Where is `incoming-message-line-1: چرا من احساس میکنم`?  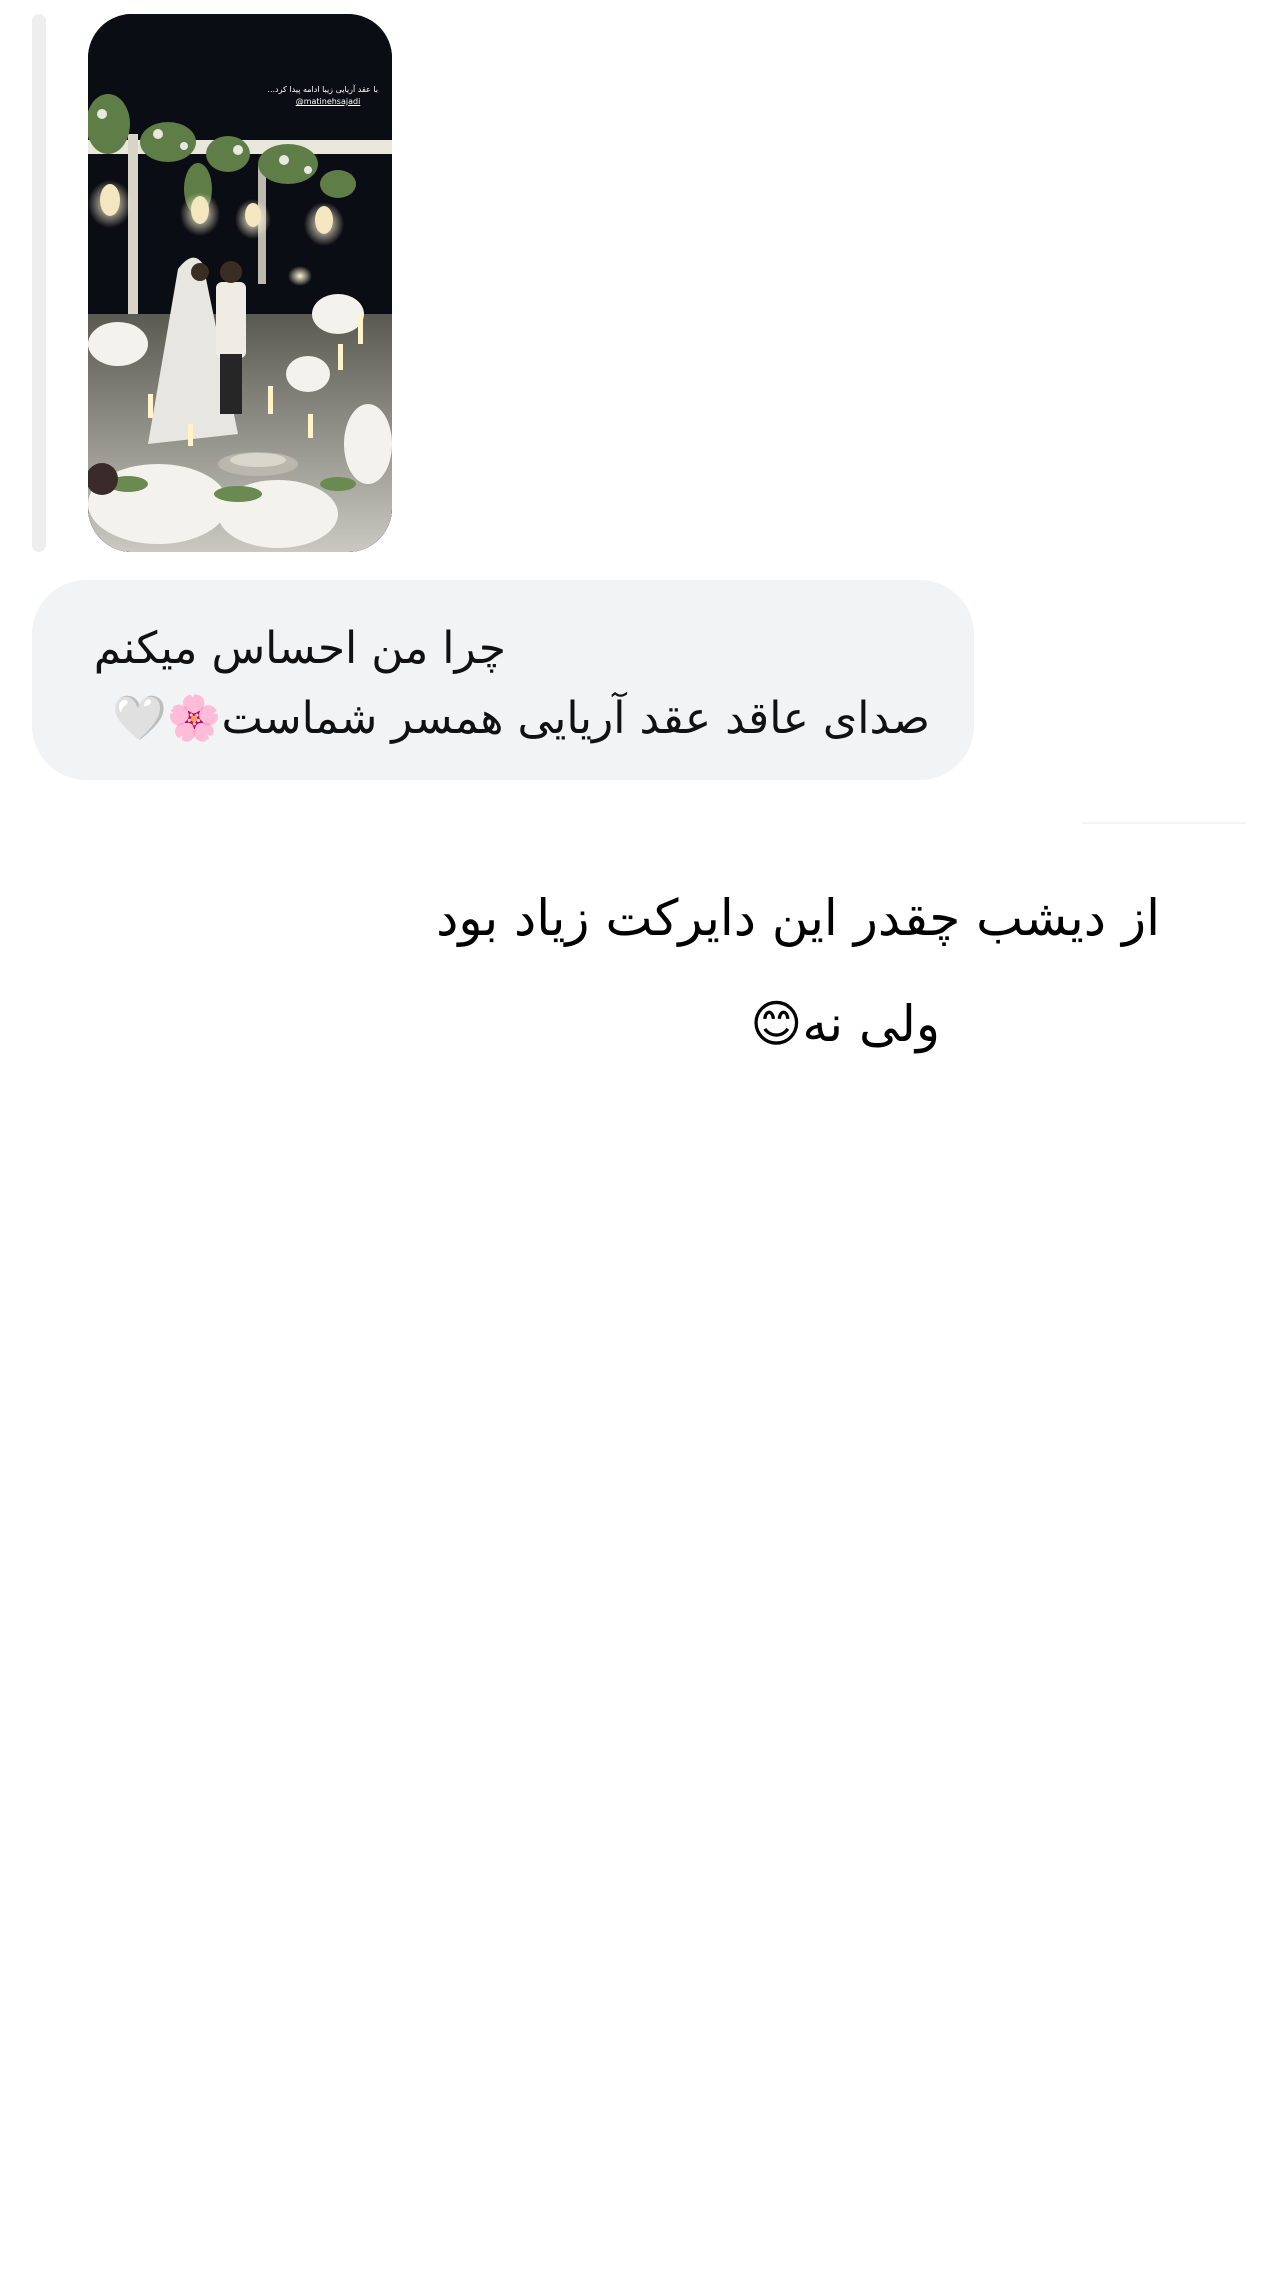
incoming-message-line-1: چرا من احساس میکنم is located at coordinates (299, 648).